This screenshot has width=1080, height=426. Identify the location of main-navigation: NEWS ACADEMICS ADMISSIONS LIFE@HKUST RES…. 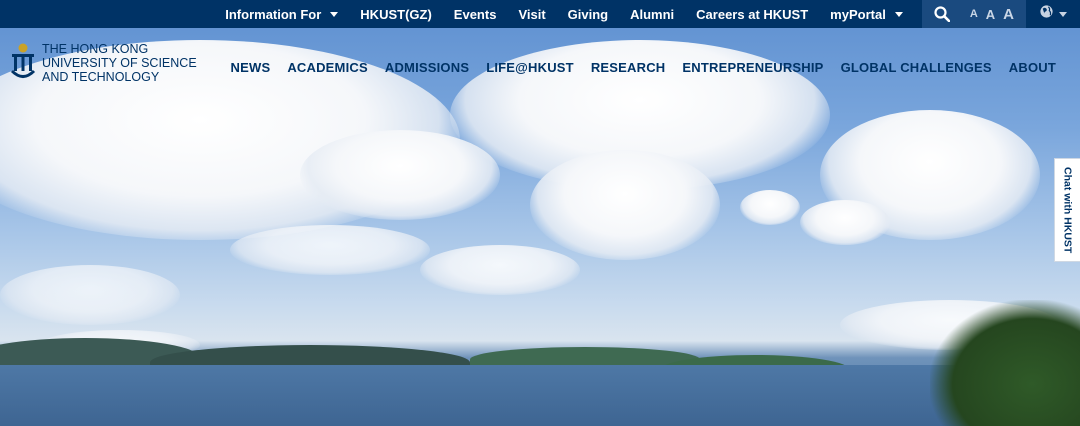
(635, 67).